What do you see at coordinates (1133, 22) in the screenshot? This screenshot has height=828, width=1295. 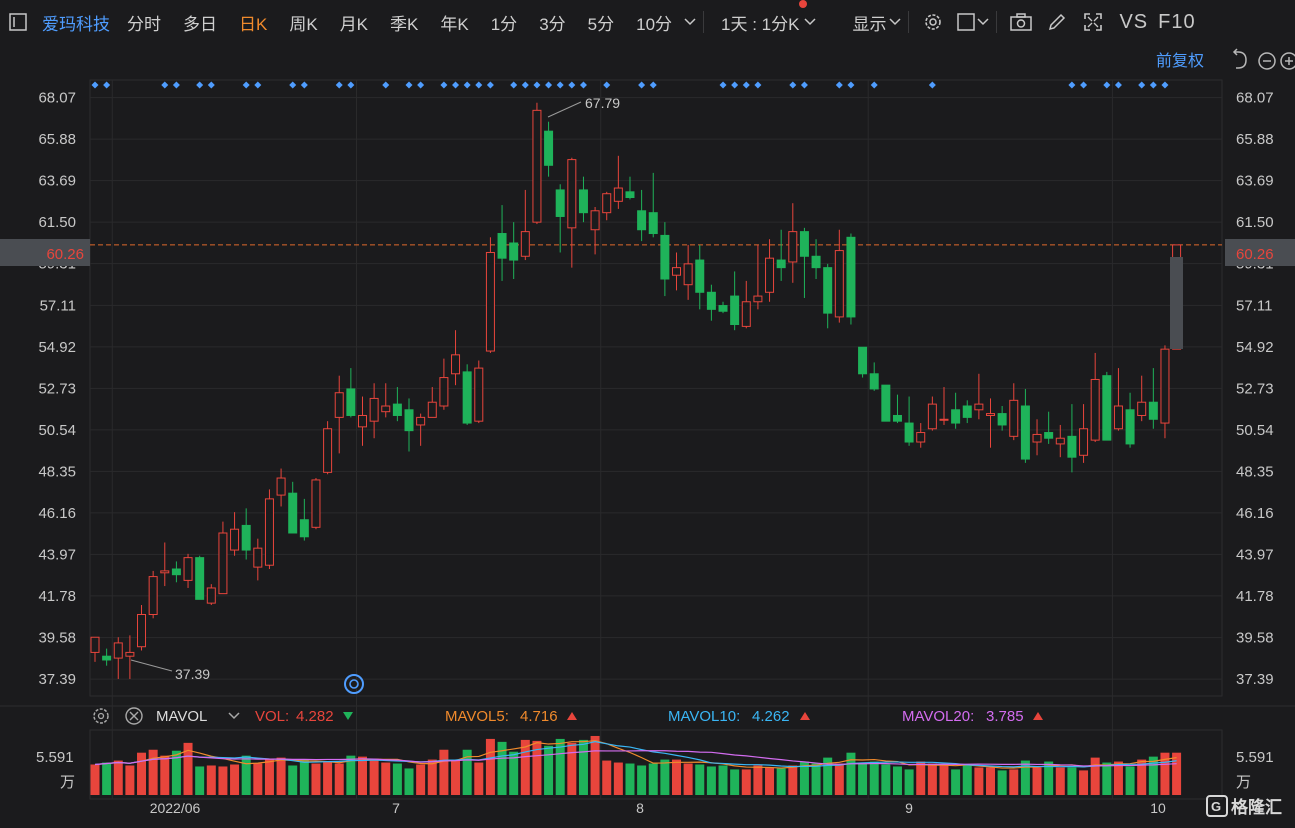 I see `vs-button: VS` at bounding box center [1133, 22].